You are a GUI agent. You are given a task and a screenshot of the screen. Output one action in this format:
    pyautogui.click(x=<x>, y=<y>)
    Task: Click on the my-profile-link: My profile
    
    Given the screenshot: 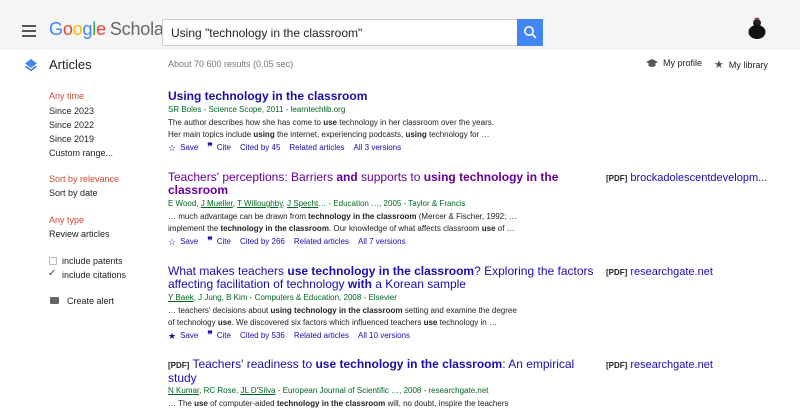 What is the action you would take?
    pyautogui.click(x=674, y=63)
    